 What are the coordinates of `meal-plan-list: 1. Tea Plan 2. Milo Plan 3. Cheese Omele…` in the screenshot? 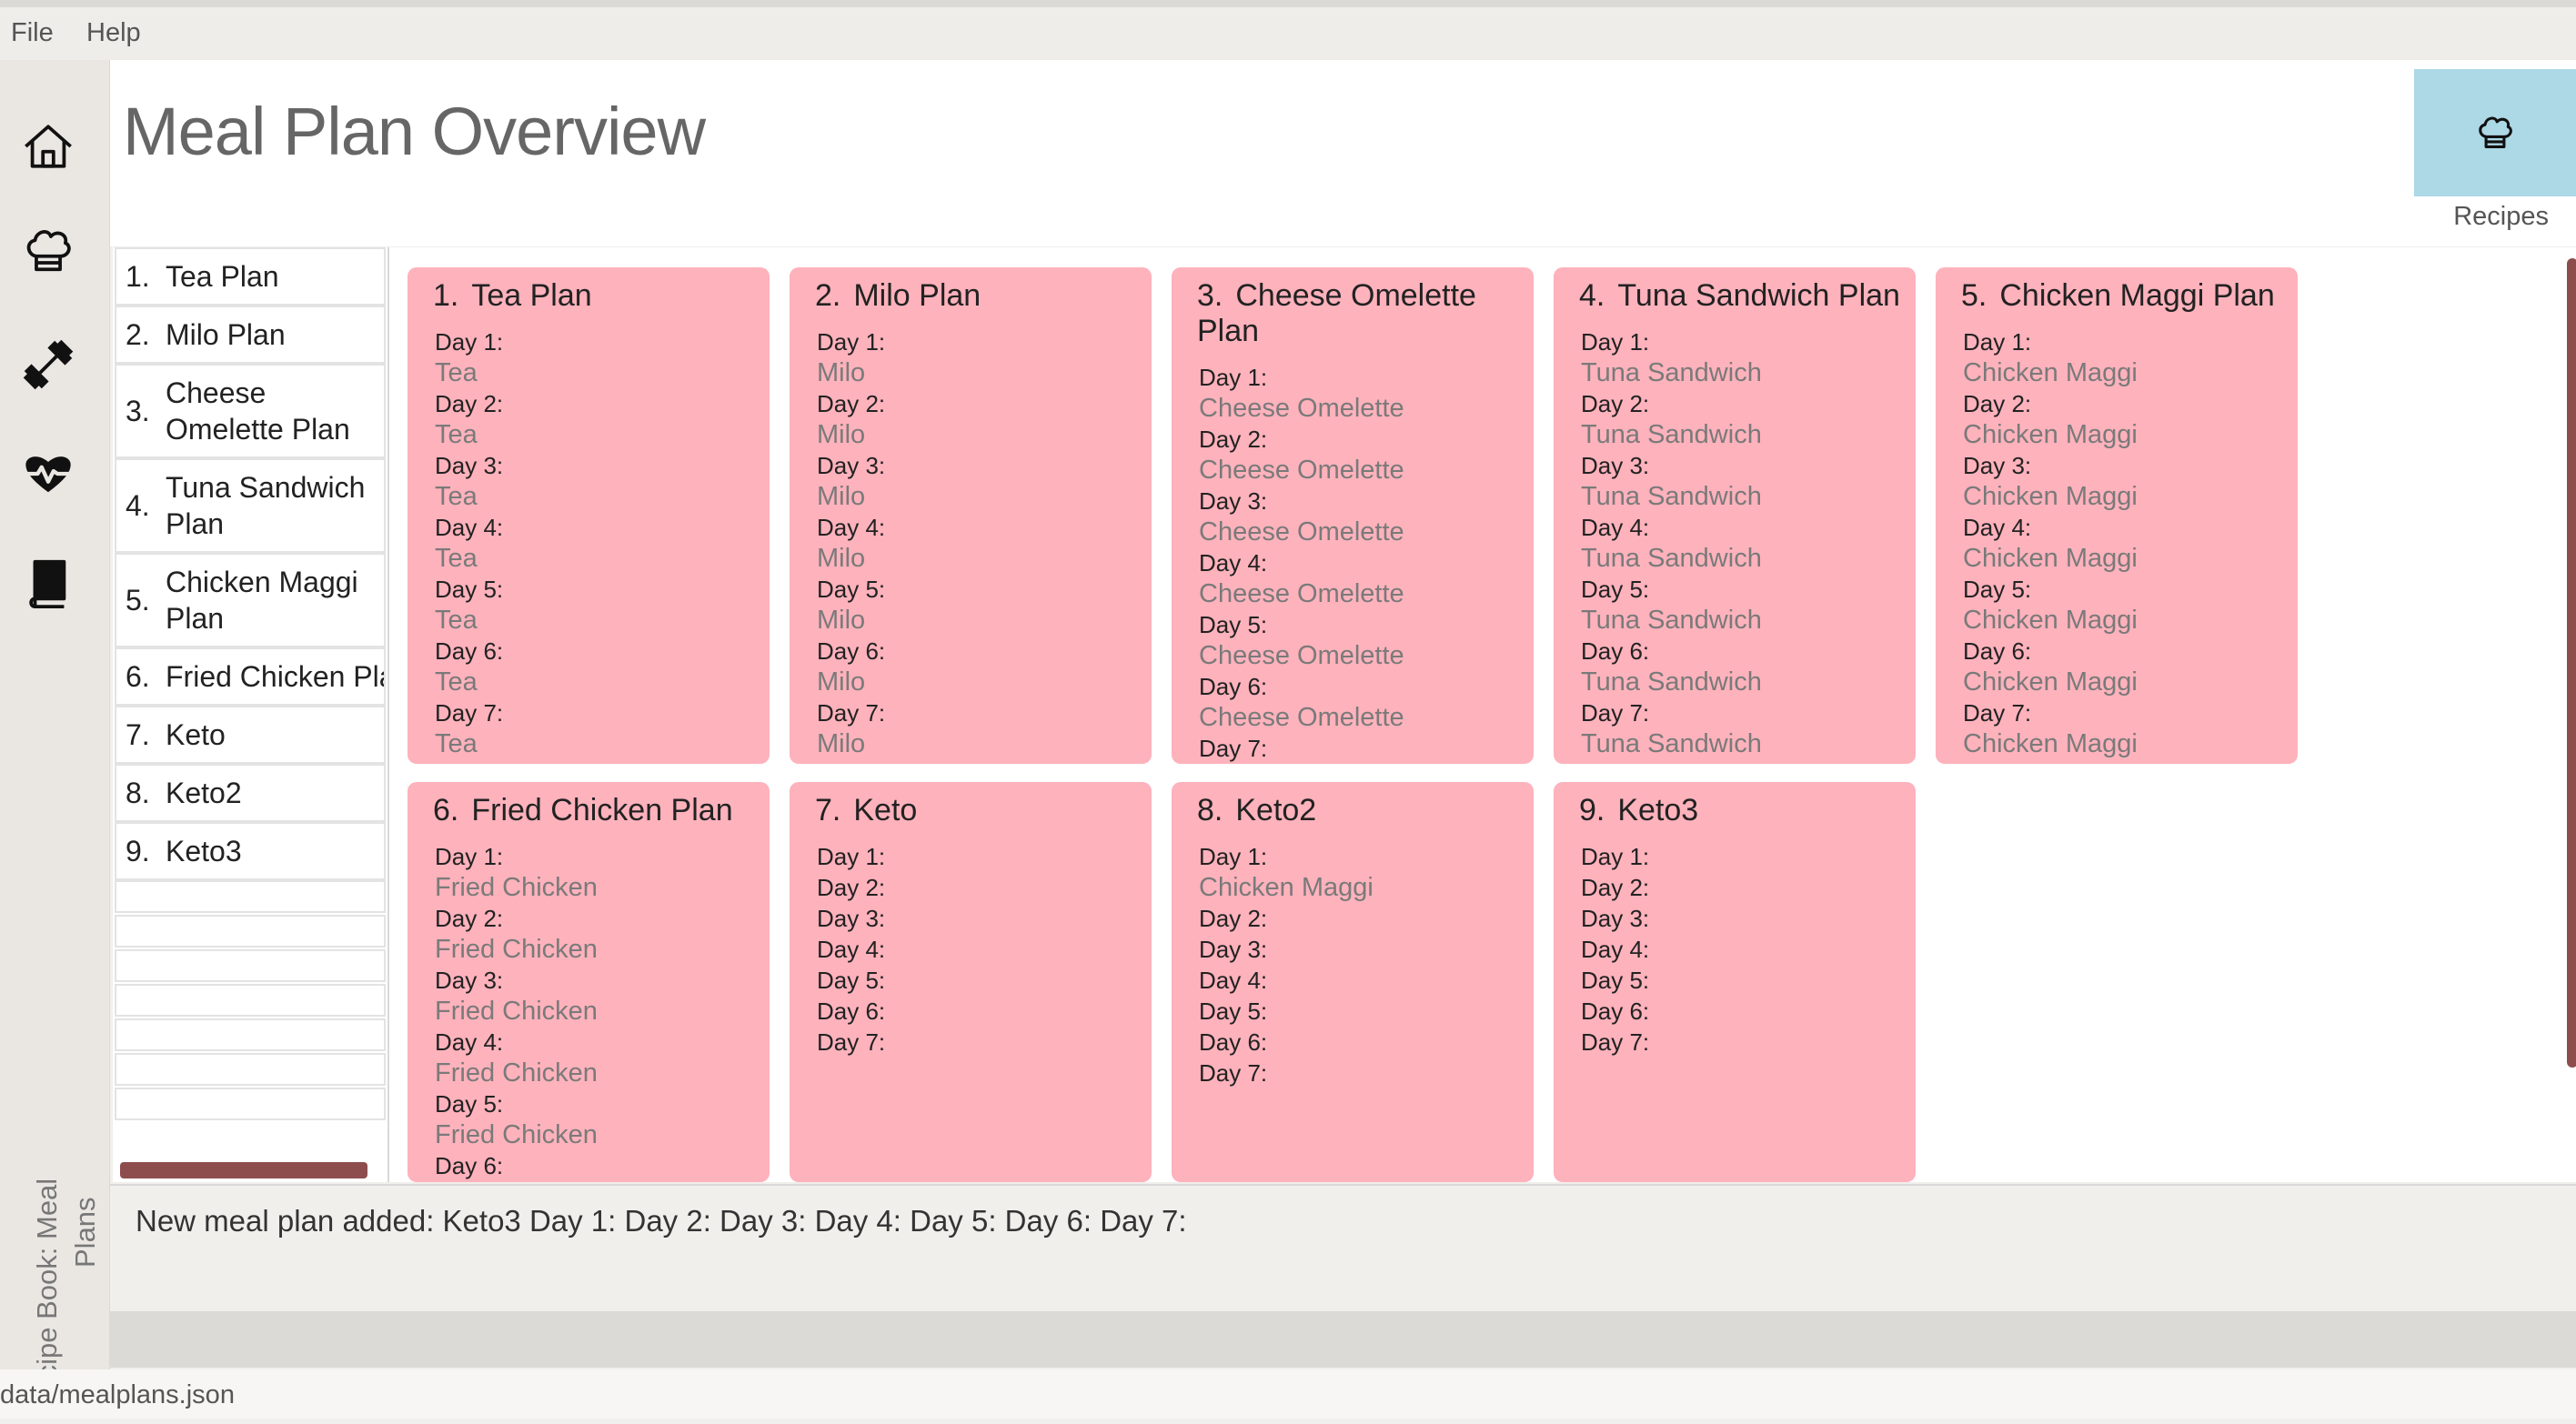 It's located at (250, 715).